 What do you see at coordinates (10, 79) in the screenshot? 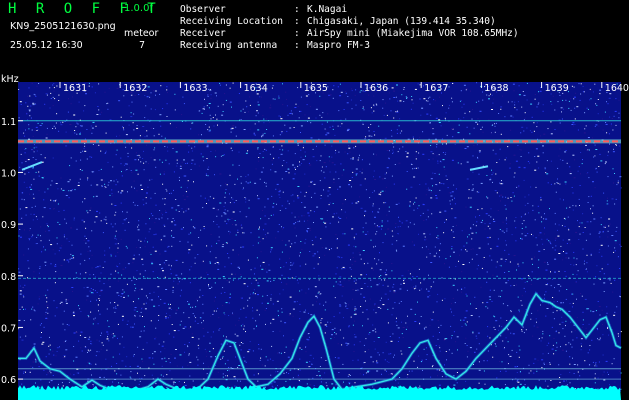
I see `y-axis-unit: kHz` at bounding box center [10, 79].